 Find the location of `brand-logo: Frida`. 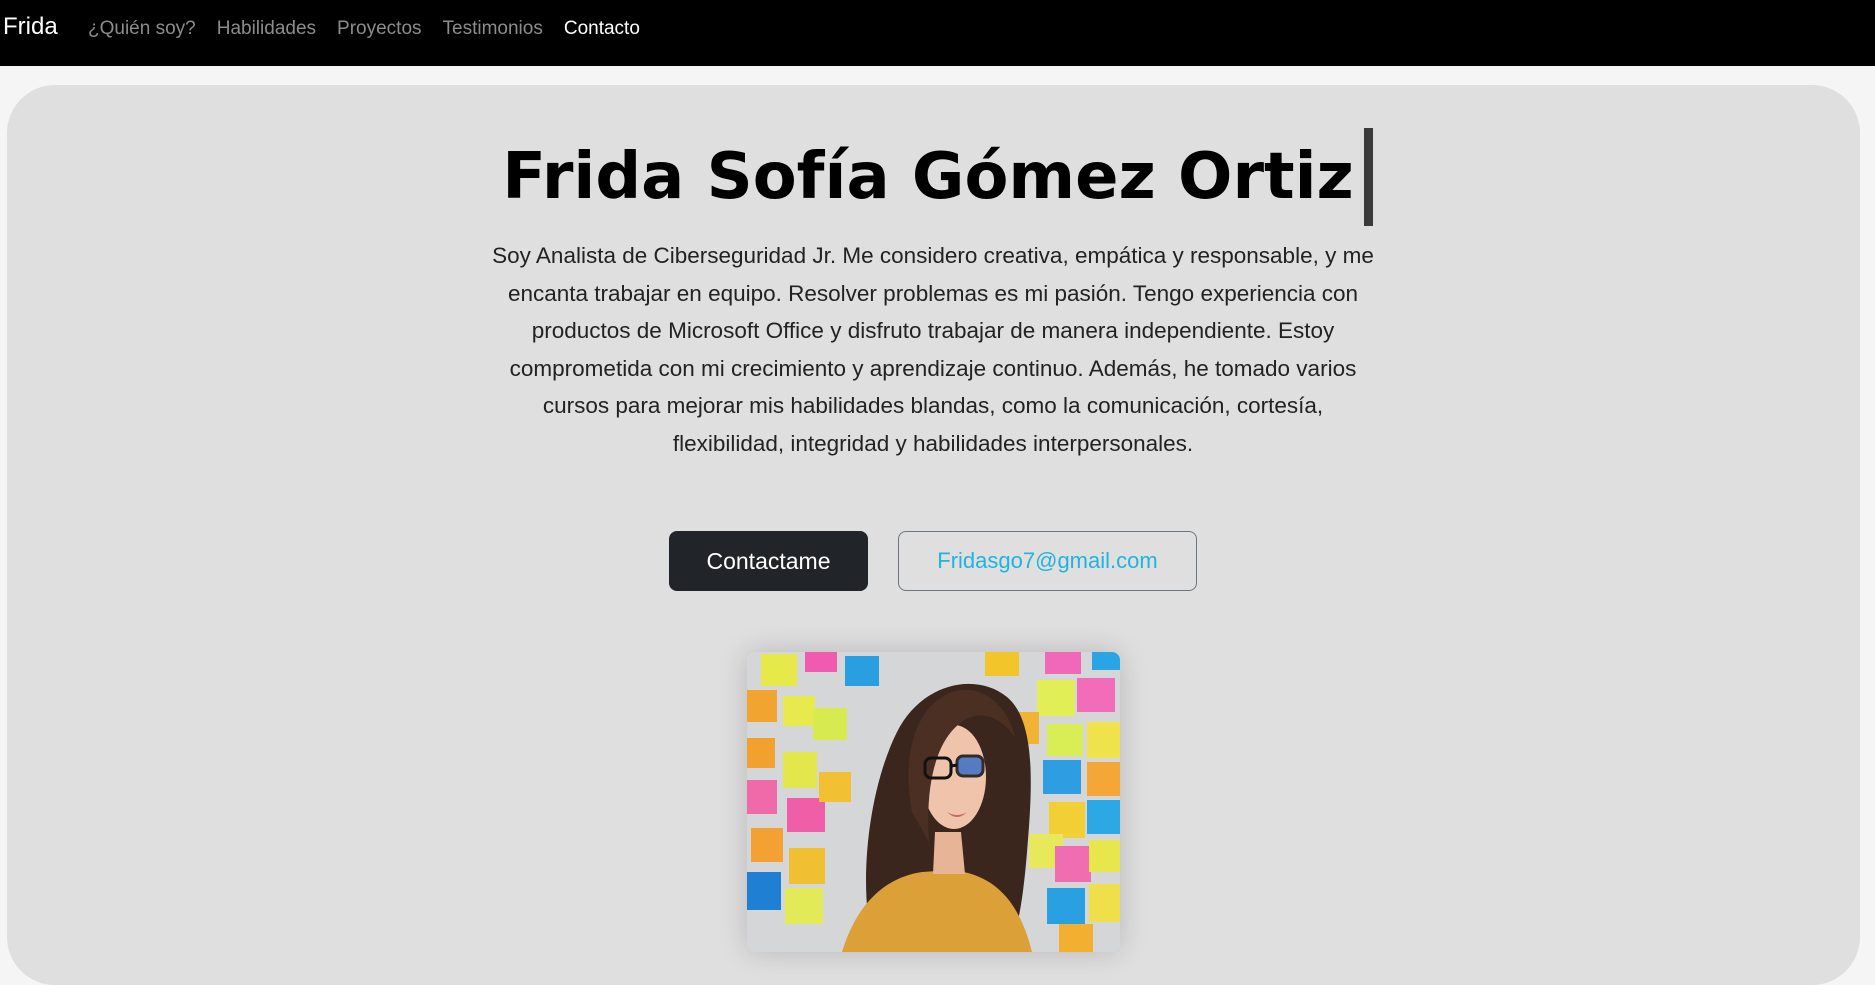

brand-logo: Frida is located at coordinates (30, 27).